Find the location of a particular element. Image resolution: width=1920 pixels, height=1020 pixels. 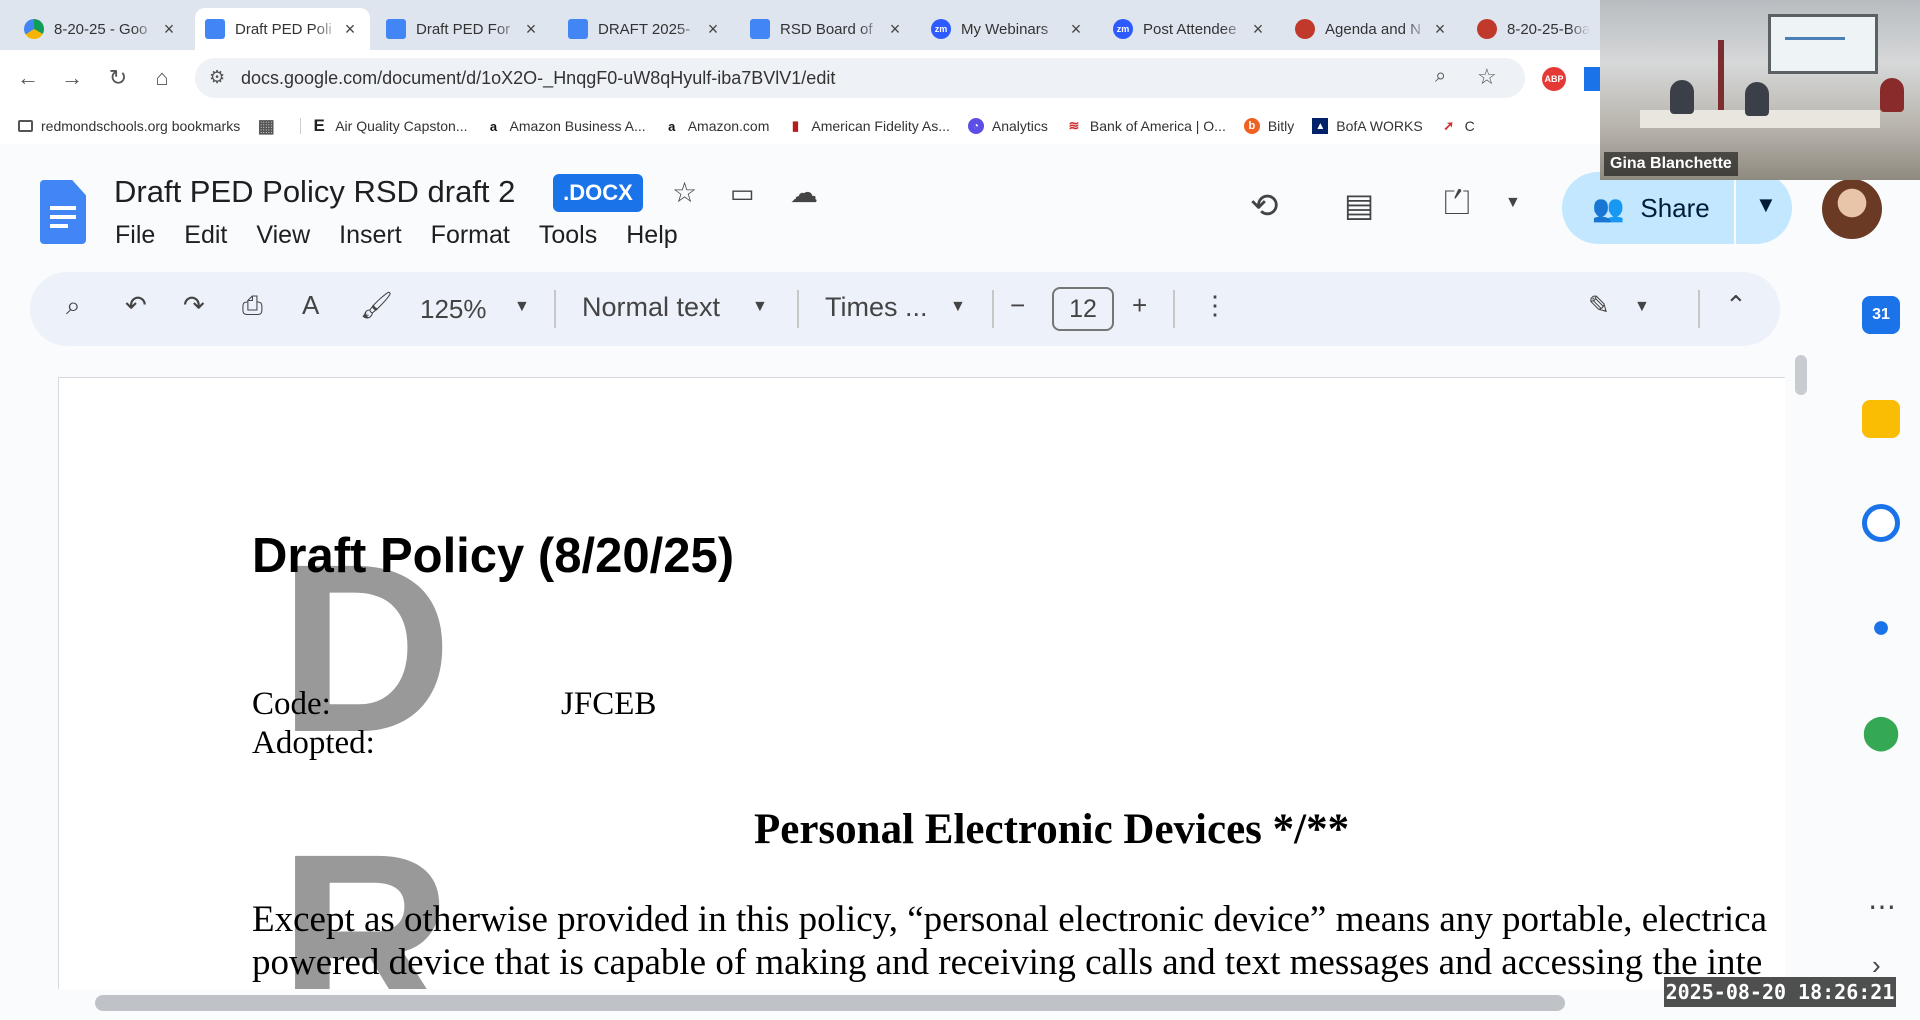

print-icon: ⎙ is located at coordinates (252, 306).